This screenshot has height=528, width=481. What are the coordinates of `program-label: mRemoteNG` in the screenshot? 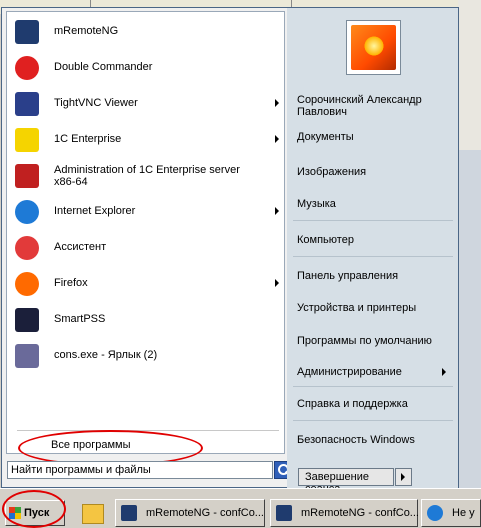 It's located at (86, 31).